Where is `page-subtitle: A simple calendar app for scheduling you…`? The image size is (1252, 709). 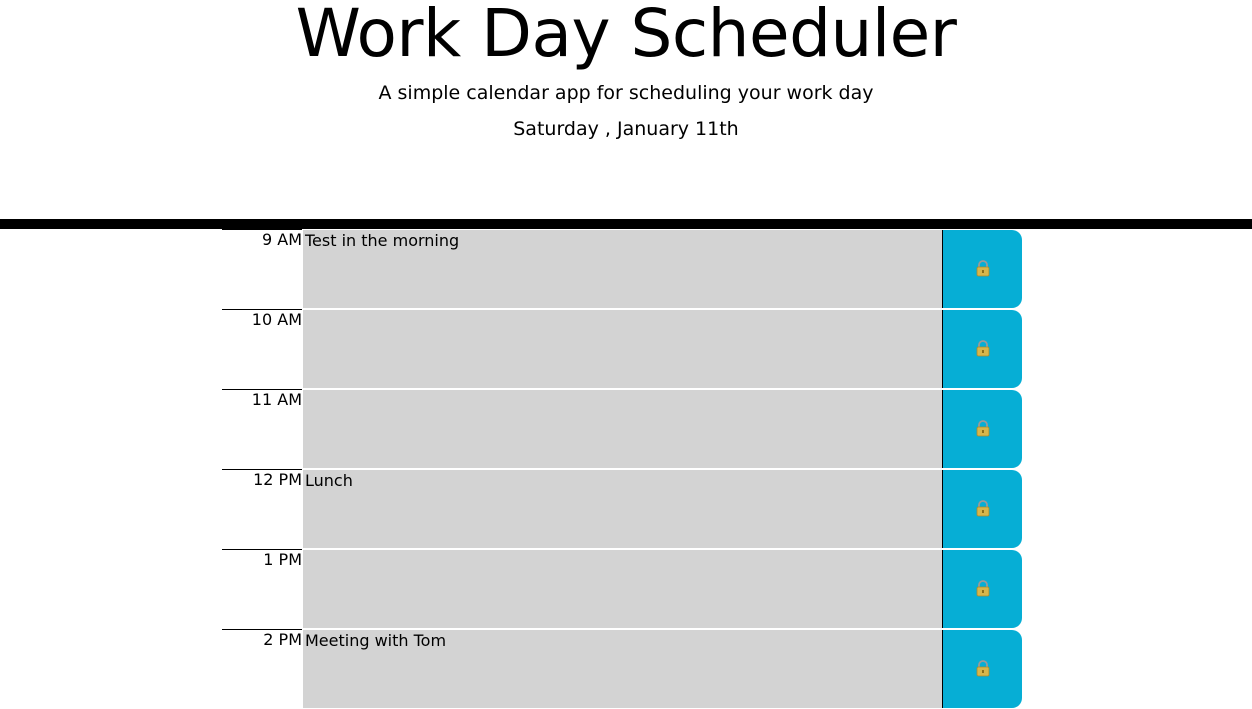
page-subtitle: A simple calendar app for scheduling you… is located at coordinates (626, 93).